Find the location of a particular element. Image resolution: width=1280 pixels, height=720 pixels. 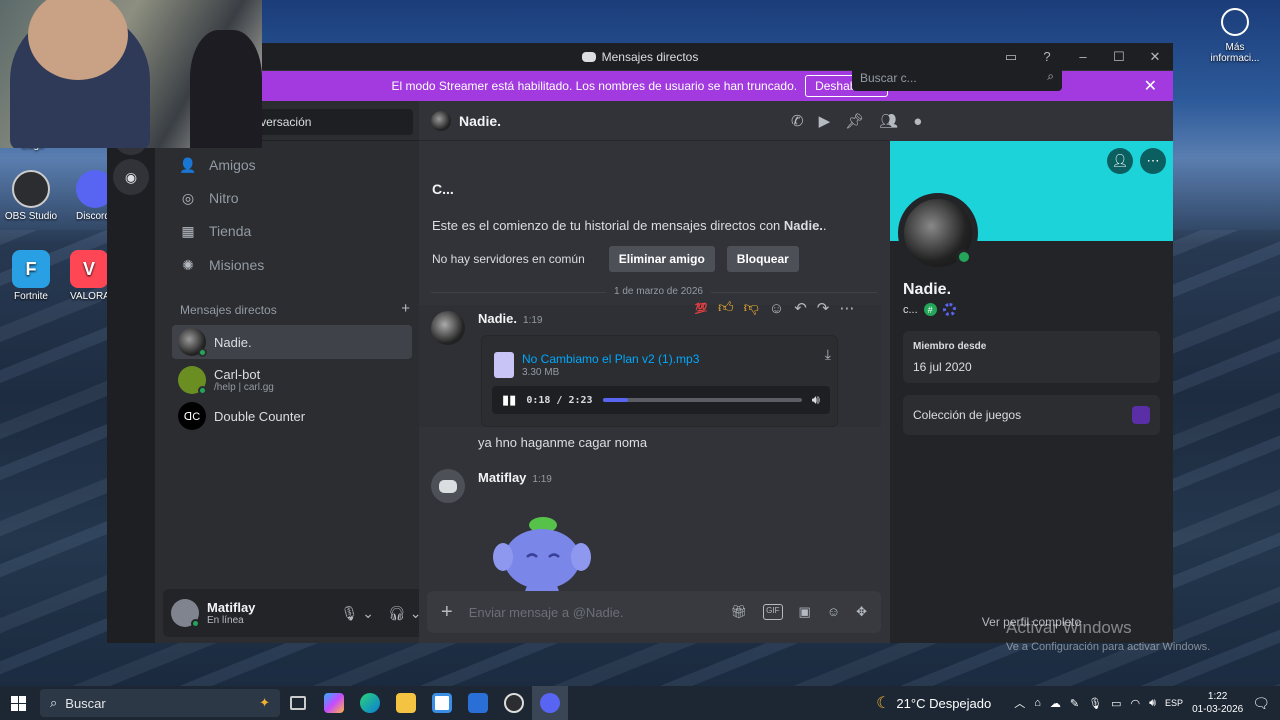

store-icon is located at coordinates (442, 703).